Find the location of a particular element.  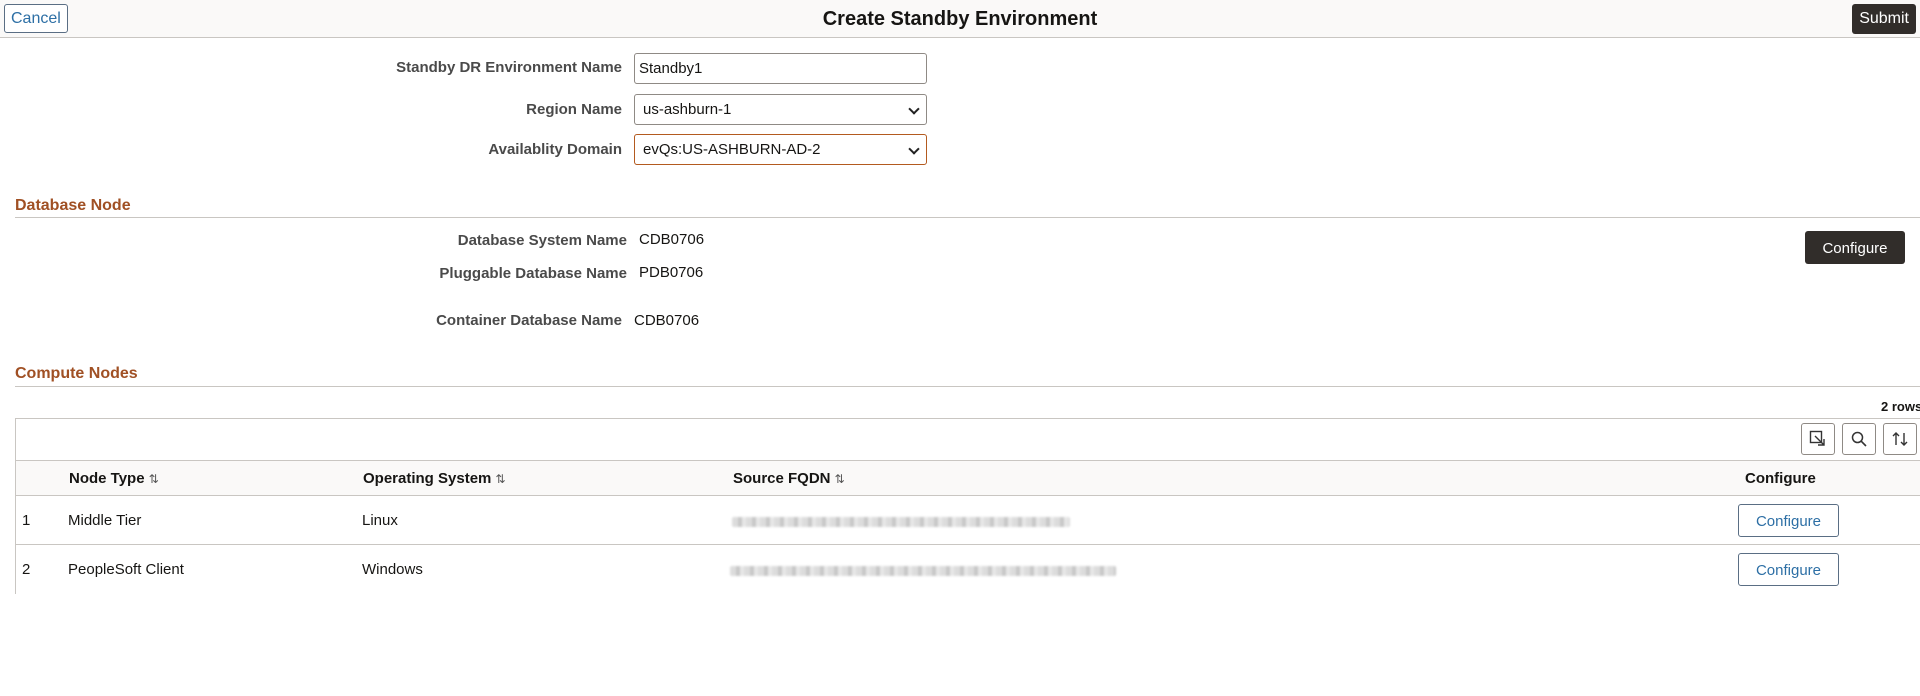

availability-domain-select: evQs:US-ASHBURN-AD-2 is located at coordinates (780, 149).